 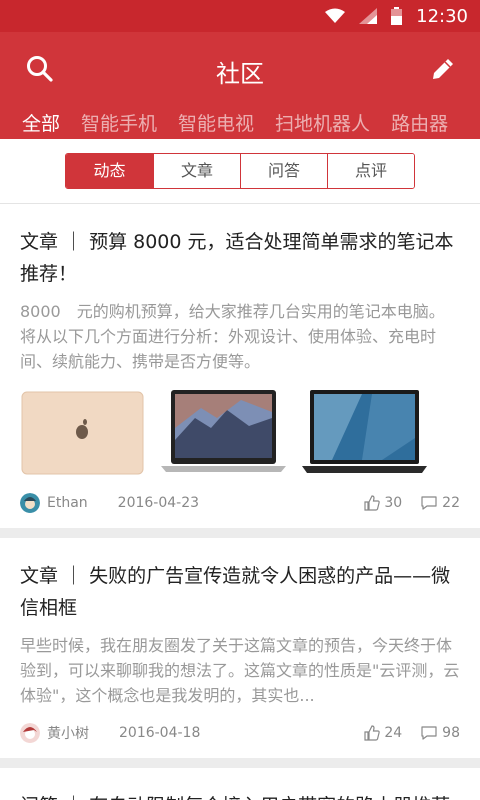 I want to click on segment-bar: 动态 文章 问答 点评, so click(x=240, y=171).